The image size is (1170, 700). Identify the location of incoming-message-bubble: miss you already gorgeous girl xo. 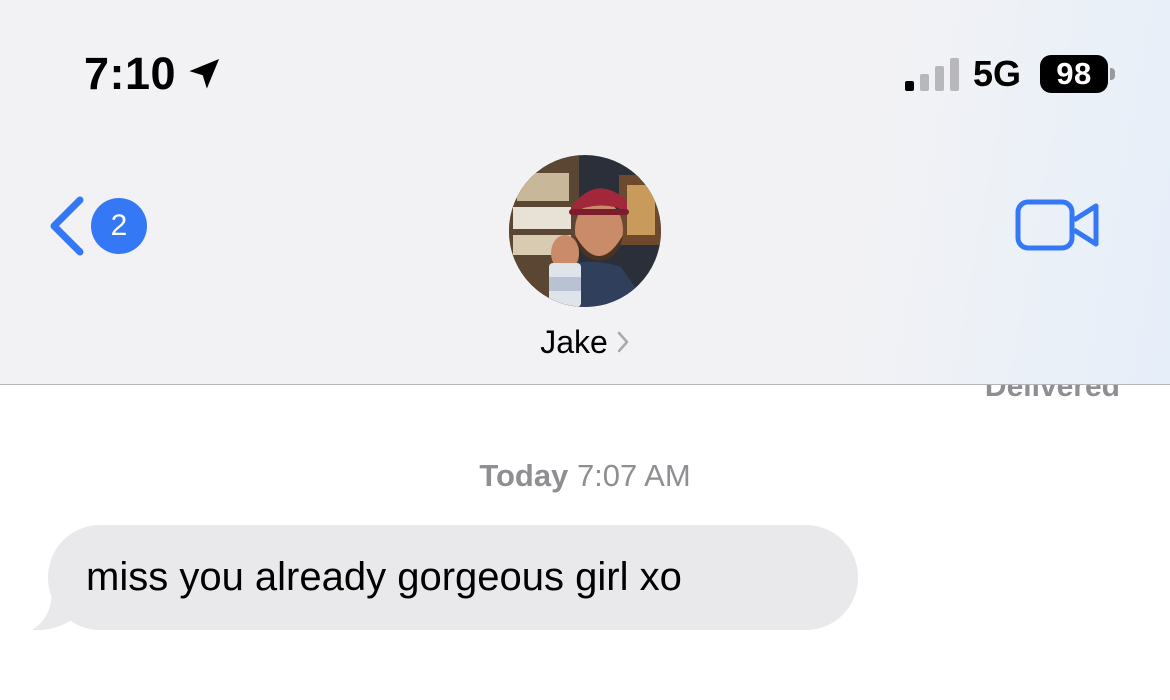
(453, 577).